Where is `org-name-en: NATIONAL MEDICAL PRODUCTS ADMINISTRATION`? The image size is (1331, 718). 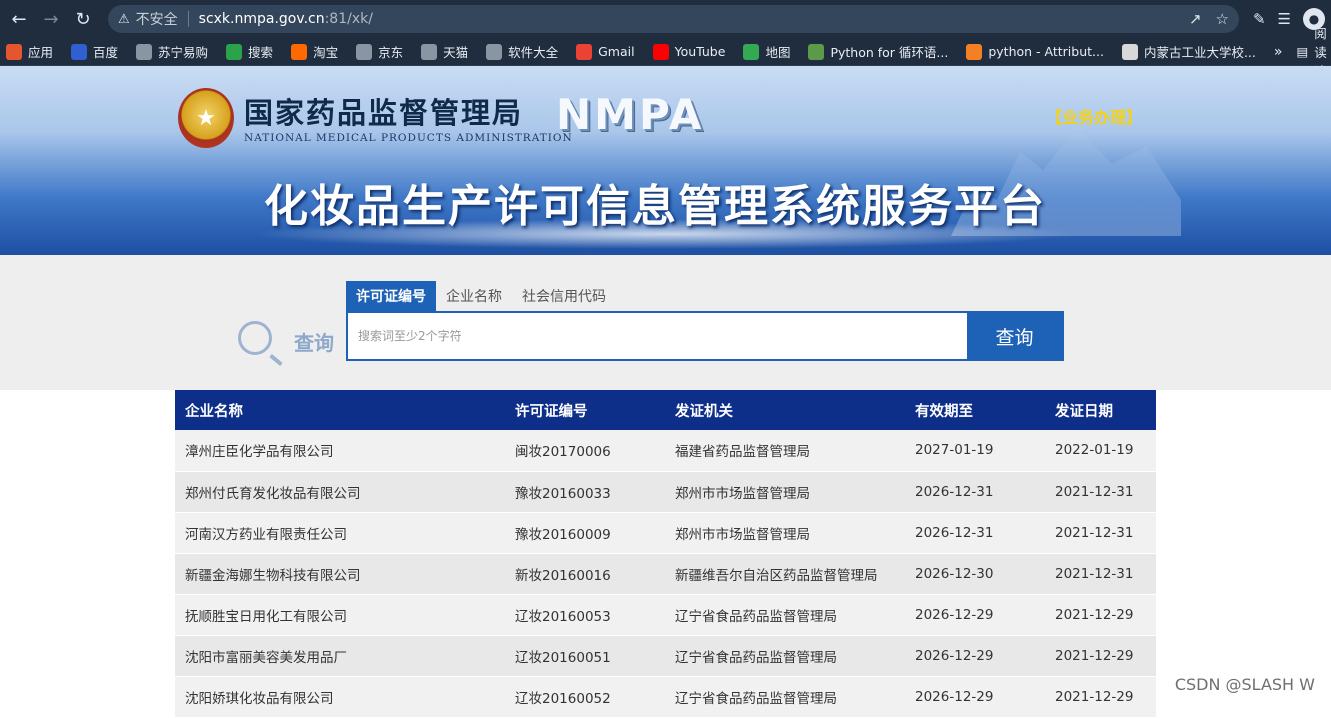 org-name-en: NATIONAL MEDICAL PRODUCTS ADMINISTRATION is located at coordinates (408, 138).